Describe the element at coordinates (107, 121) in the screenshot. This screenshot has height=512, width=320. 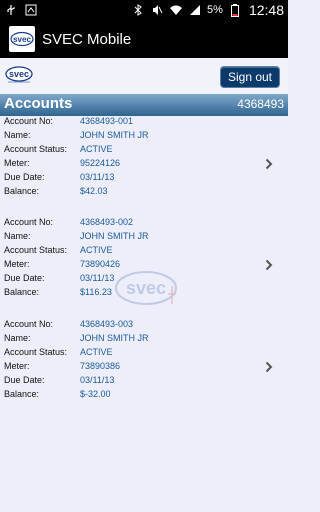
I see `account-no-value: 4368493-001` at that location.